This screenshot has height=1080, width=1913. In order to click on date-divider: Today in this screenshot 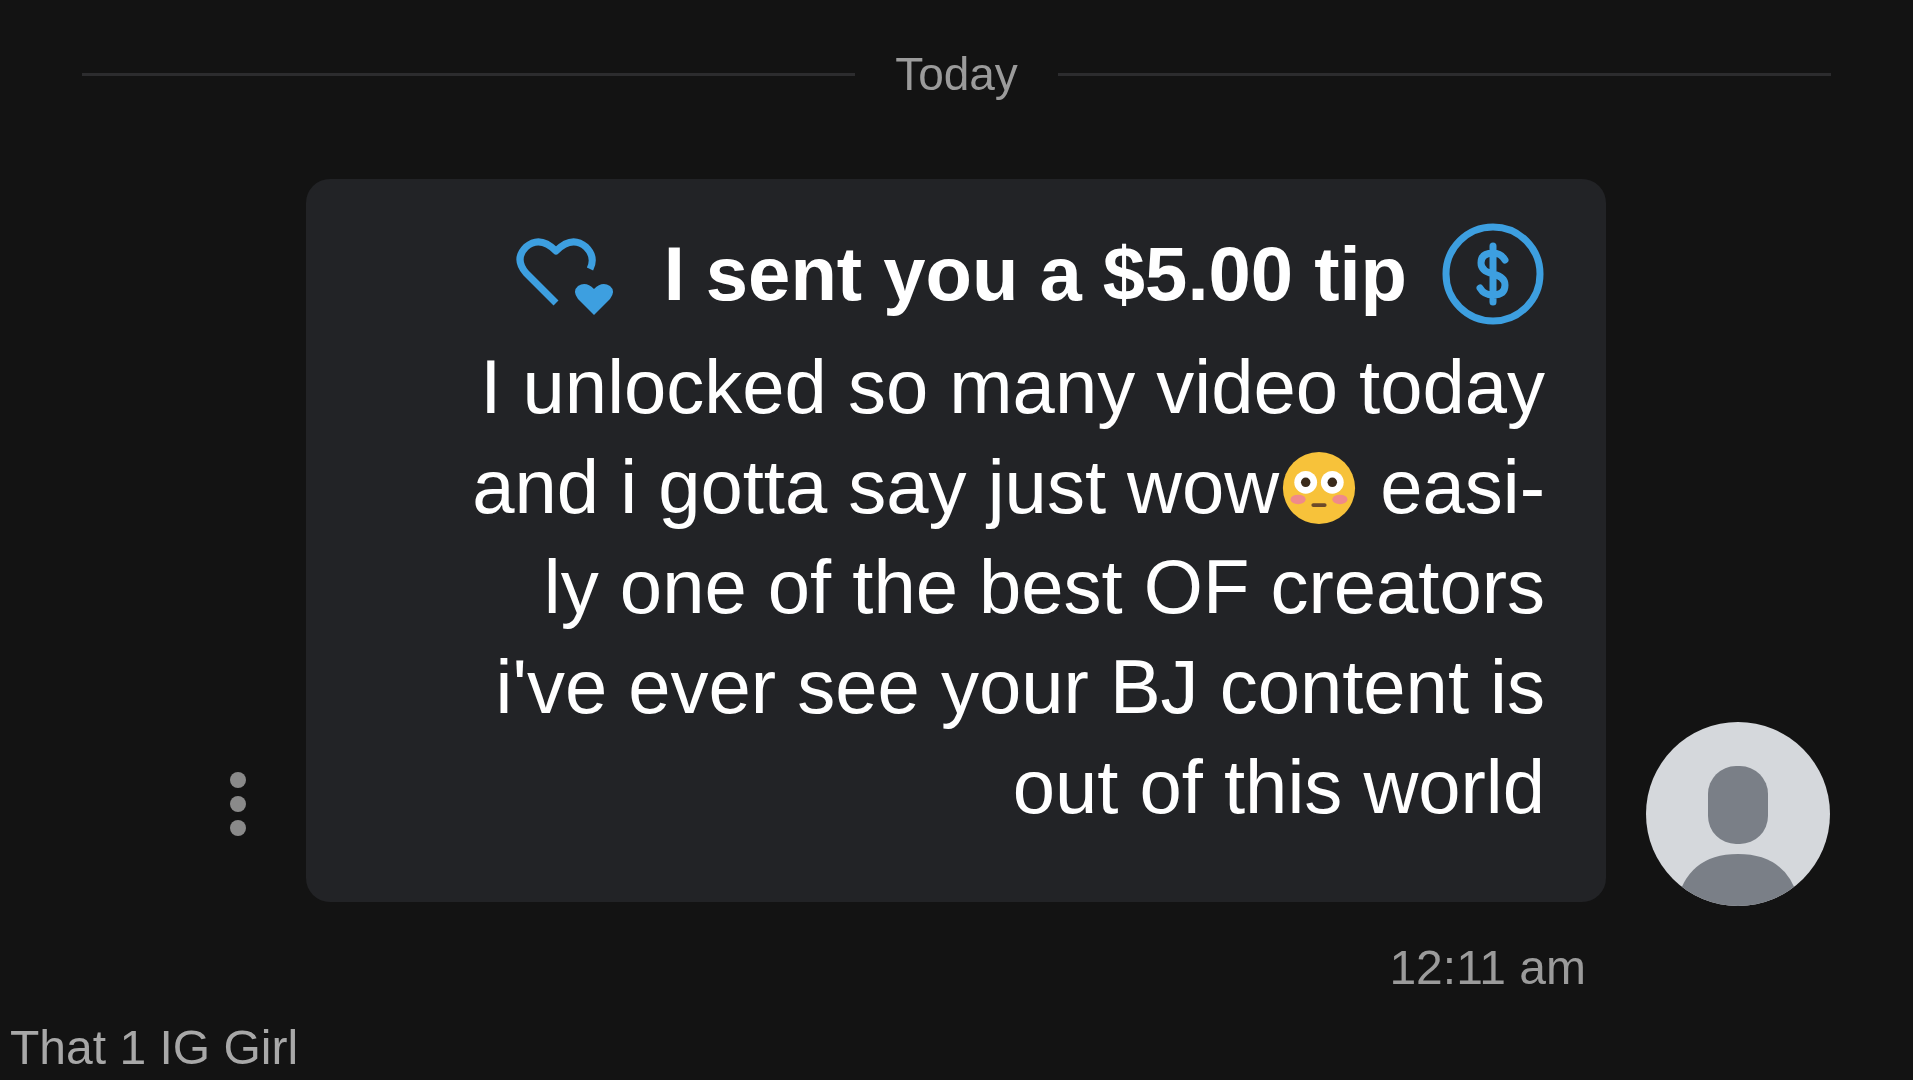, I will do `click(956, 74)`.